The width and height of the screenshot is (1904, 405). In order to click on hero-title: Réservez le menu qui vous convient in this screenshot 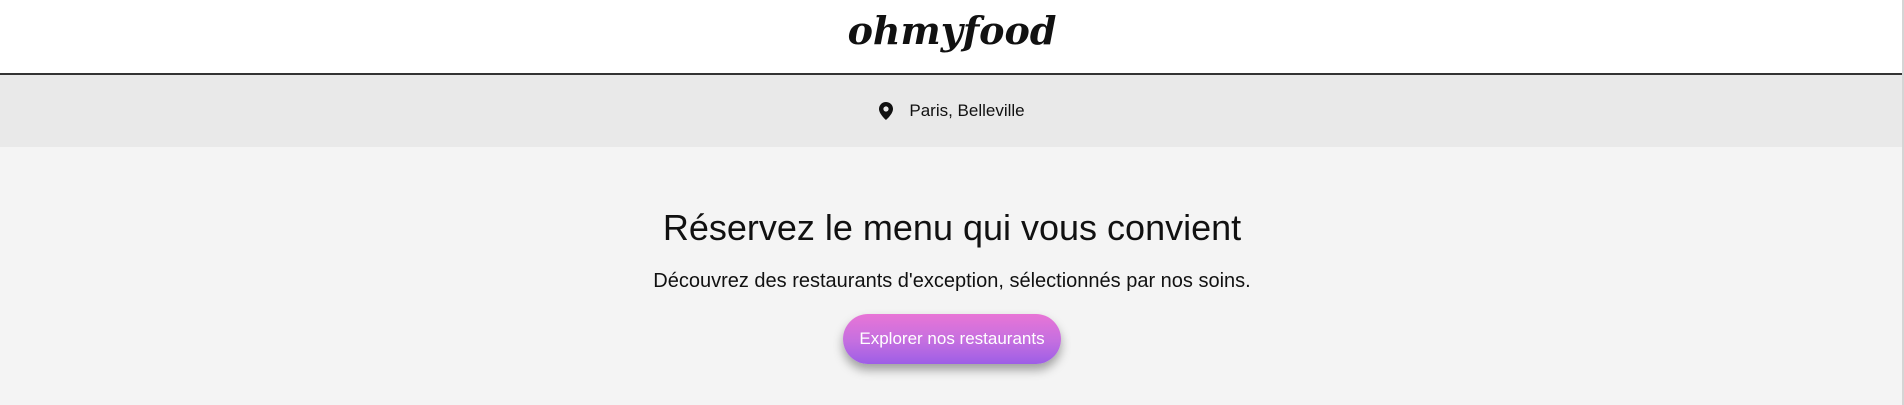, I will do `click(952, 227)`.